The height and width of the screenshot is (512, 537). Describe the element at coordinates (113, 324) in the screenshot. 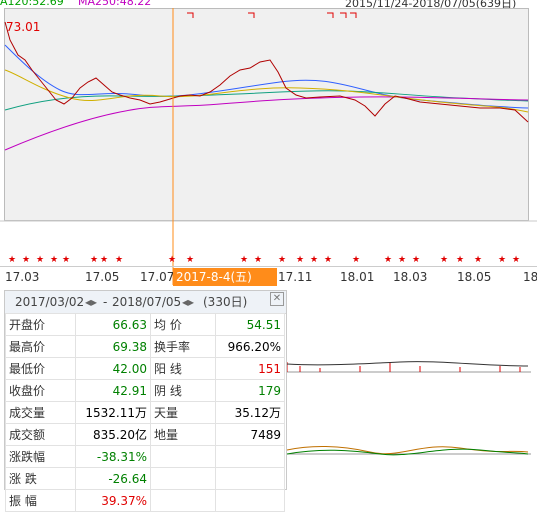

I see `stat-value: 66.63` at that location.